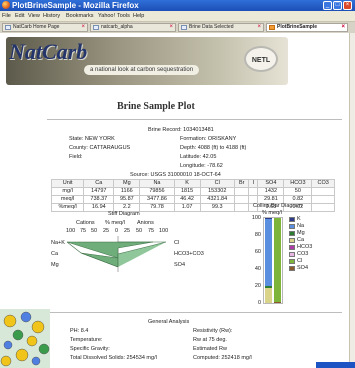  I want to click on legend-swatch-cl, so click(292, 261).